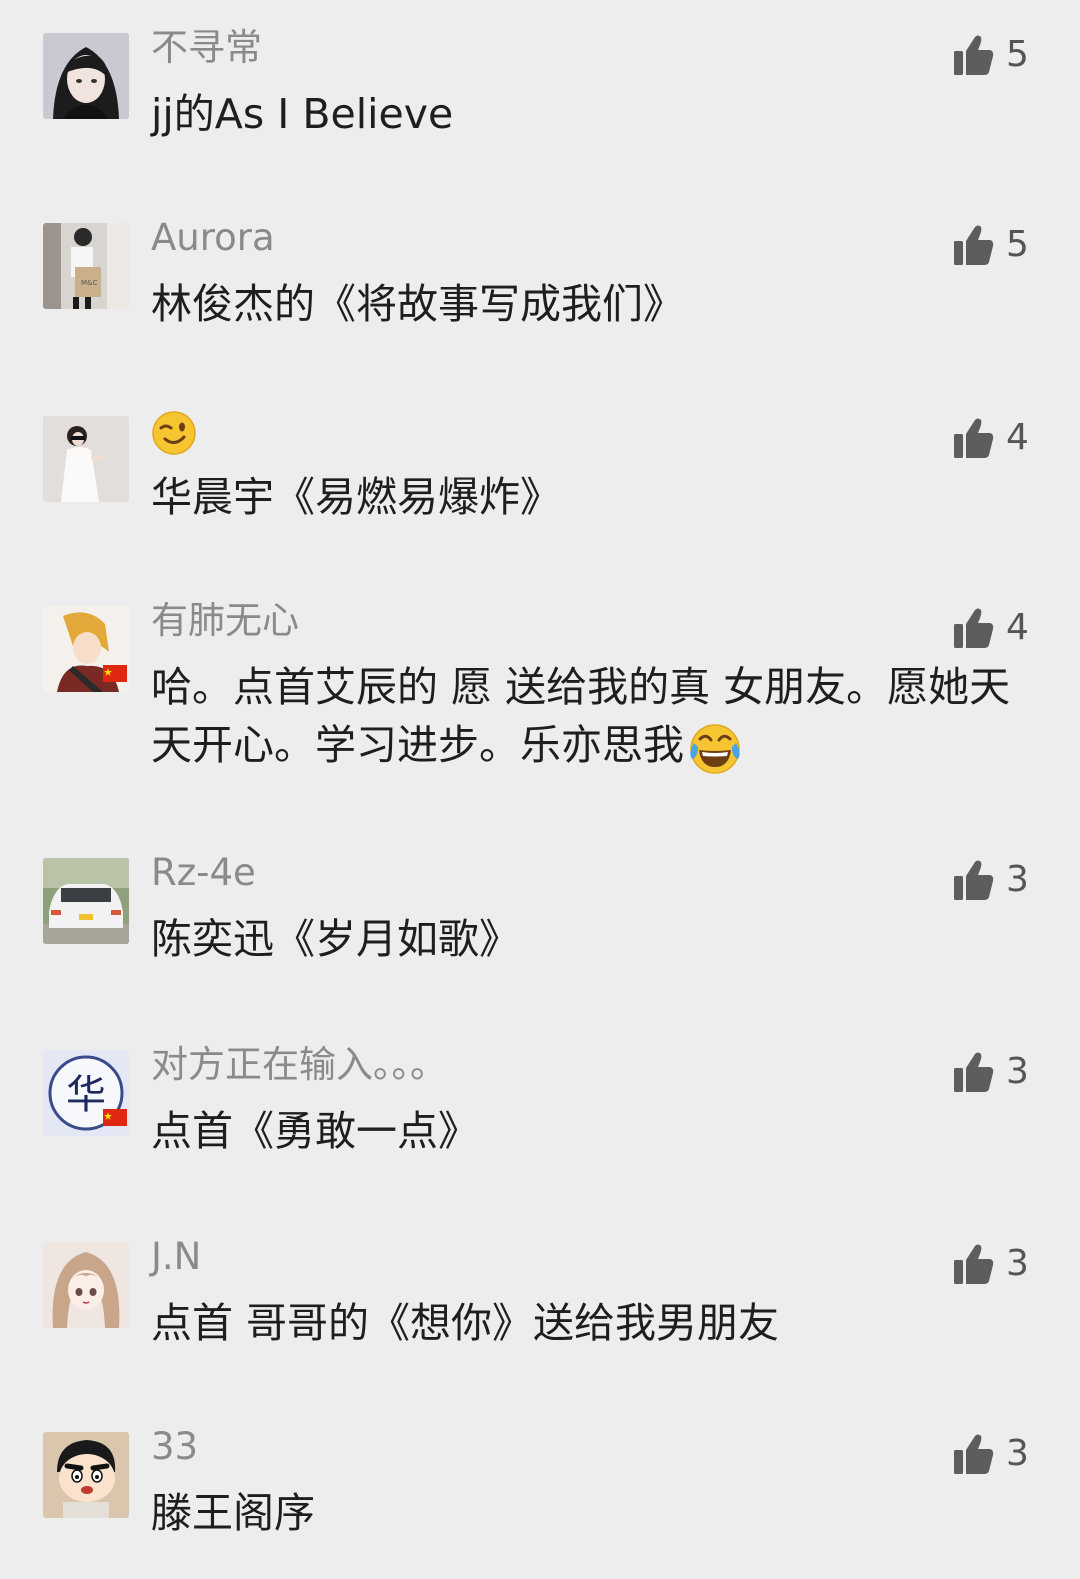 The width and height of the screenshot is (1080, 1579). What do you see at coordinates (465, 1323) in the screenshot?
I see `comment-content: 点首 哥哥的《想你》送给我男朋友` at bounding box center [465, 1323].